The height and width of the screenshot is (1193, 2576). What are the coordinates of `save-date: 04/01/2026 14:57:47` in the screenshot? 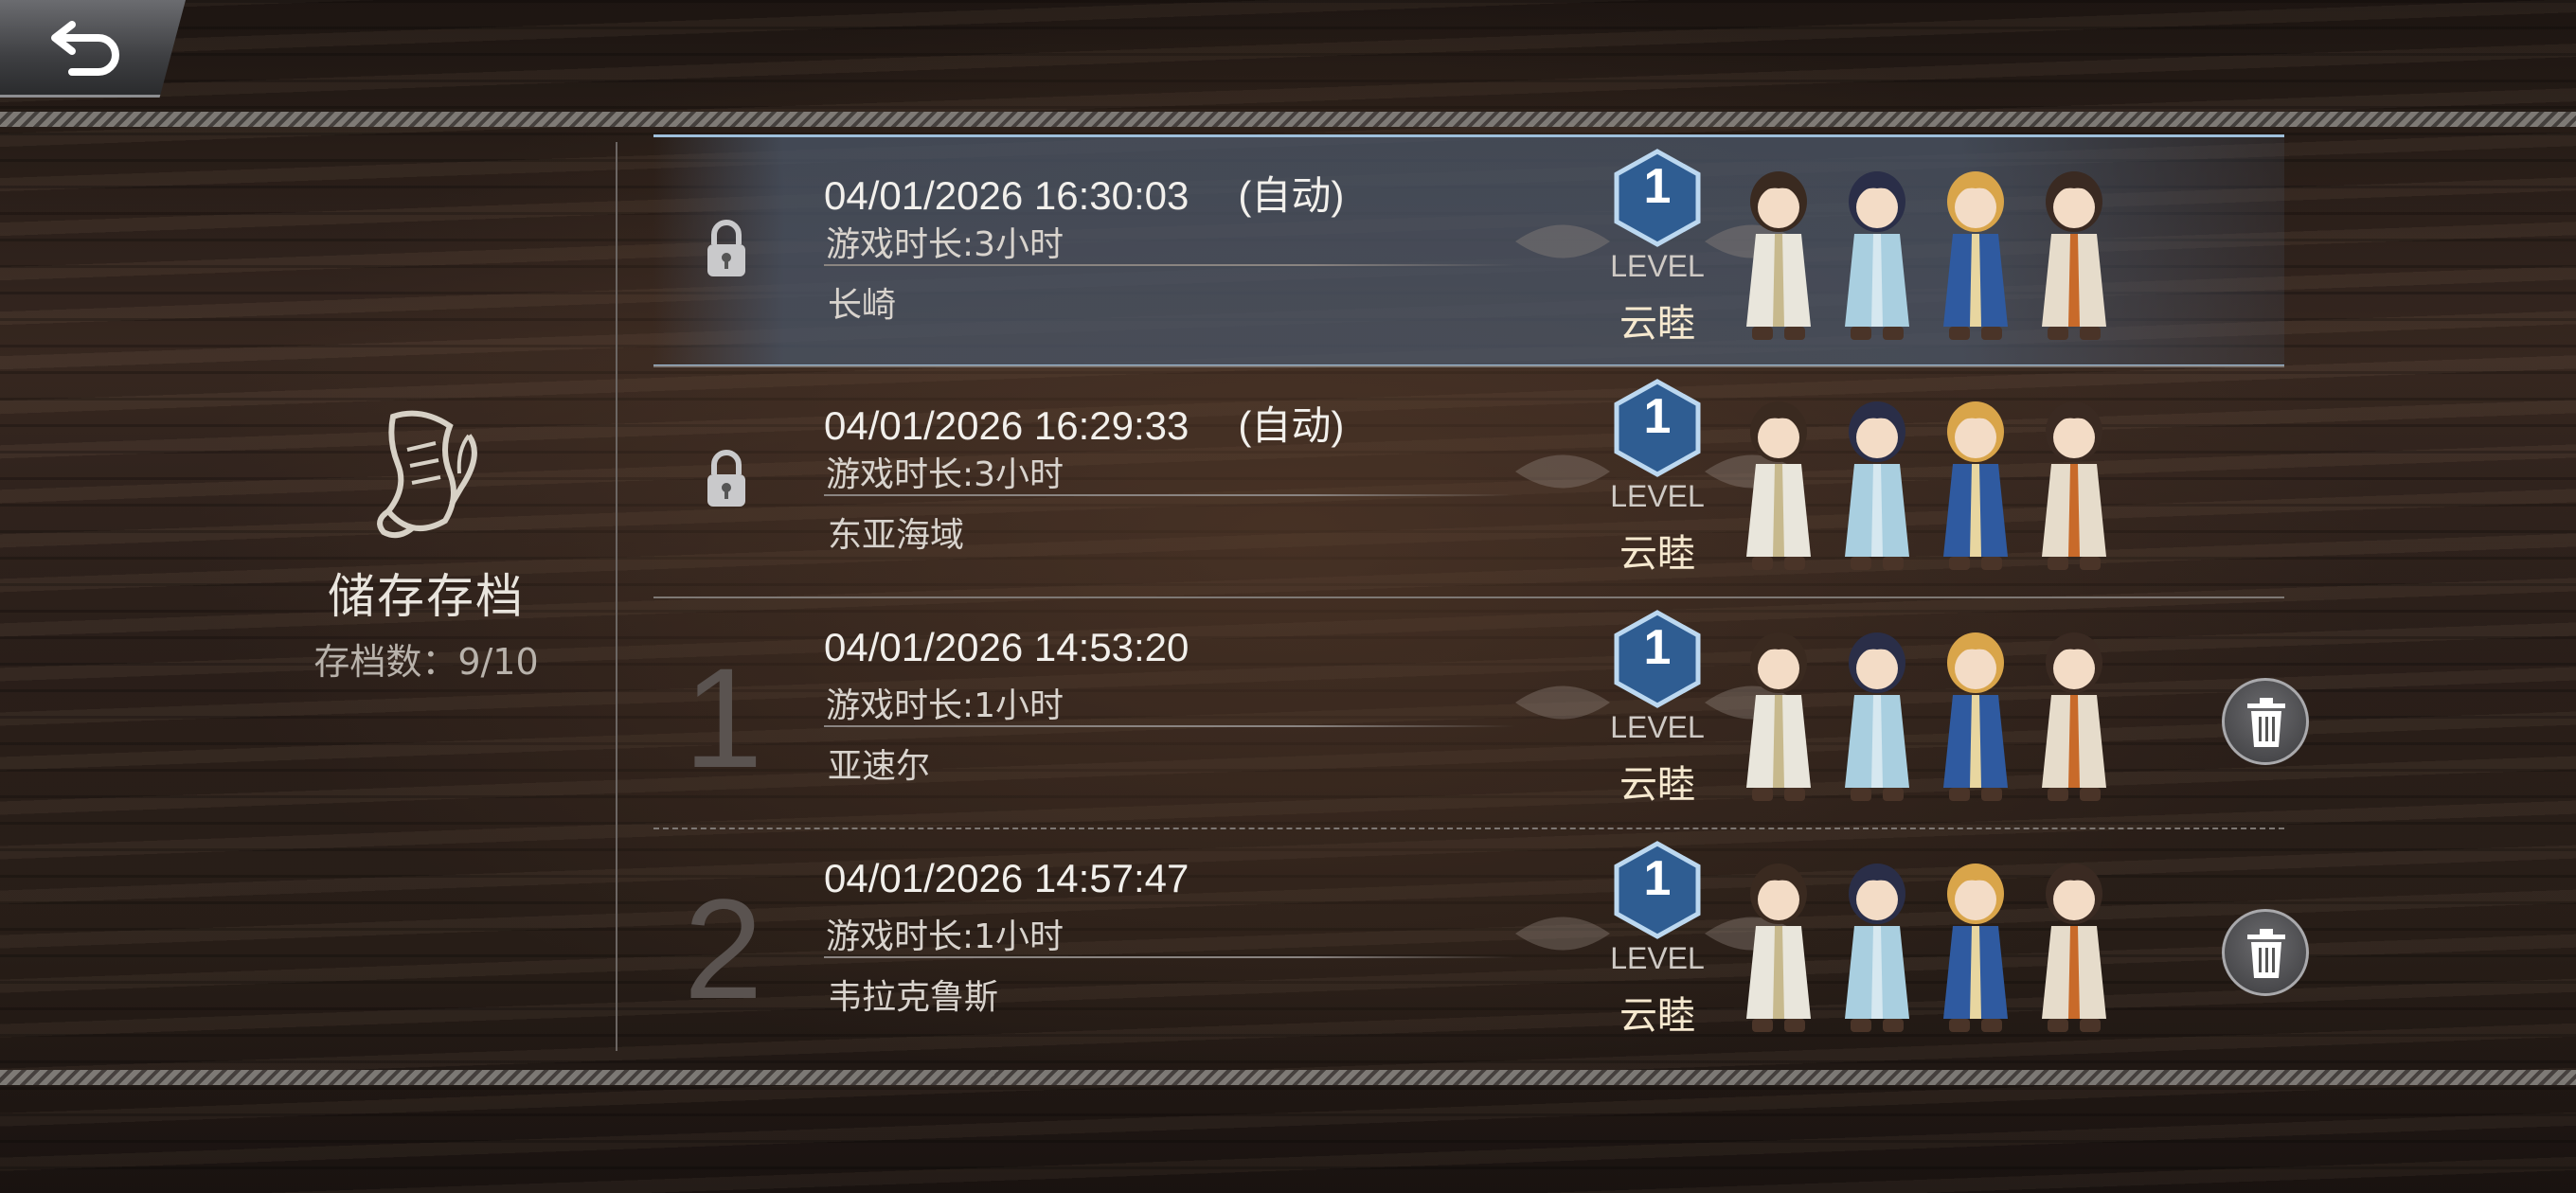 It's located at (1007, 878).